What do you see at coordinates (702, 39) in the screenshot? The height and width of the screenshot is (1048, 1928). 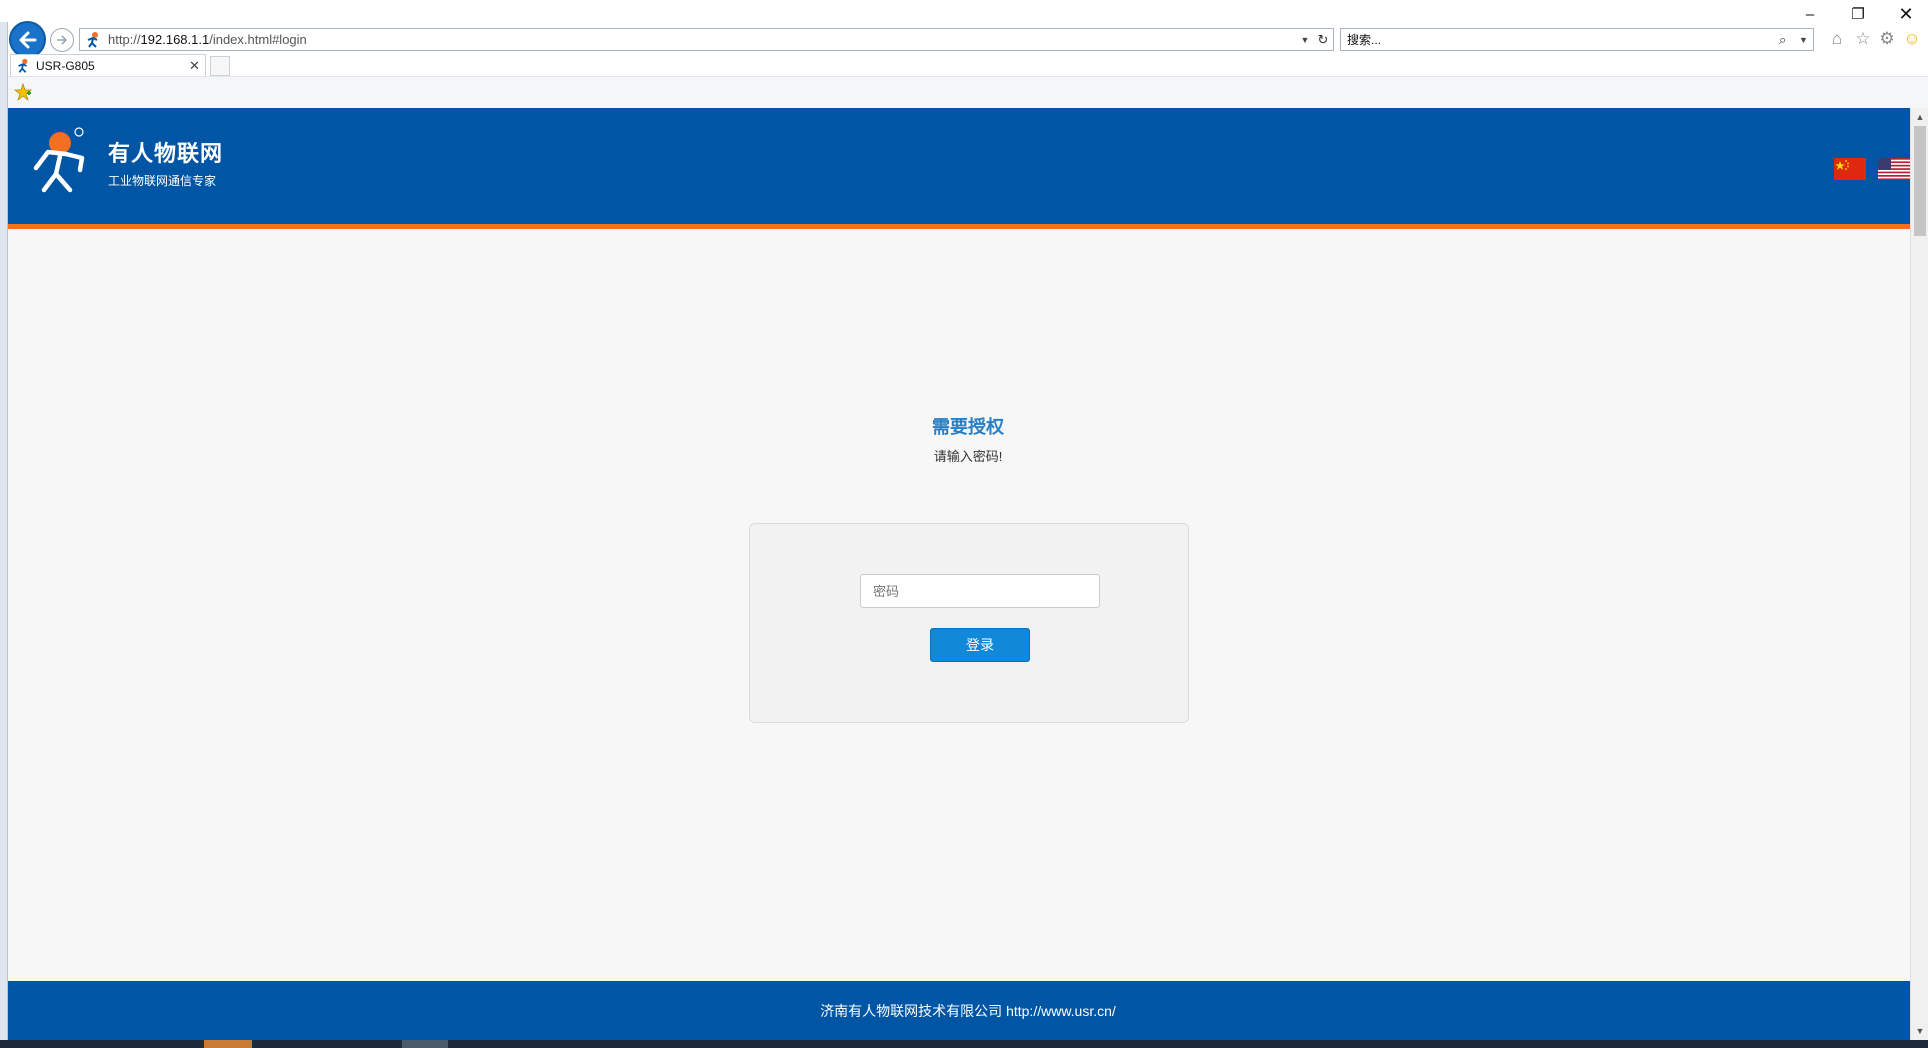 I see `url-text: http://192.168.1.1/index.html#login` at bounding box center [702, 39].